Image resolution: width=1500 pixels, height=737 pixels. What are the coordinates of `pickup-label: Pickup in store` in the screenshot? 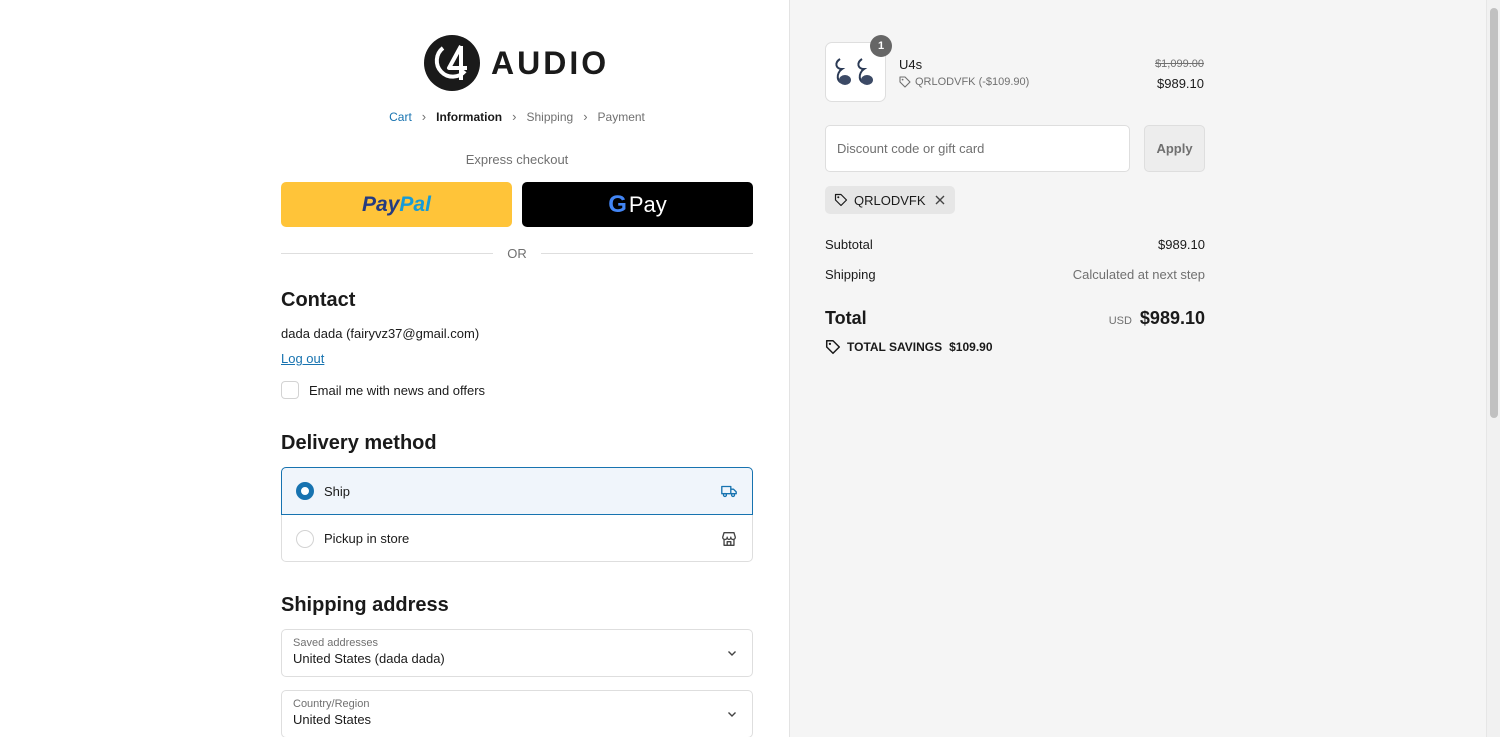 It's located at (367, 538).